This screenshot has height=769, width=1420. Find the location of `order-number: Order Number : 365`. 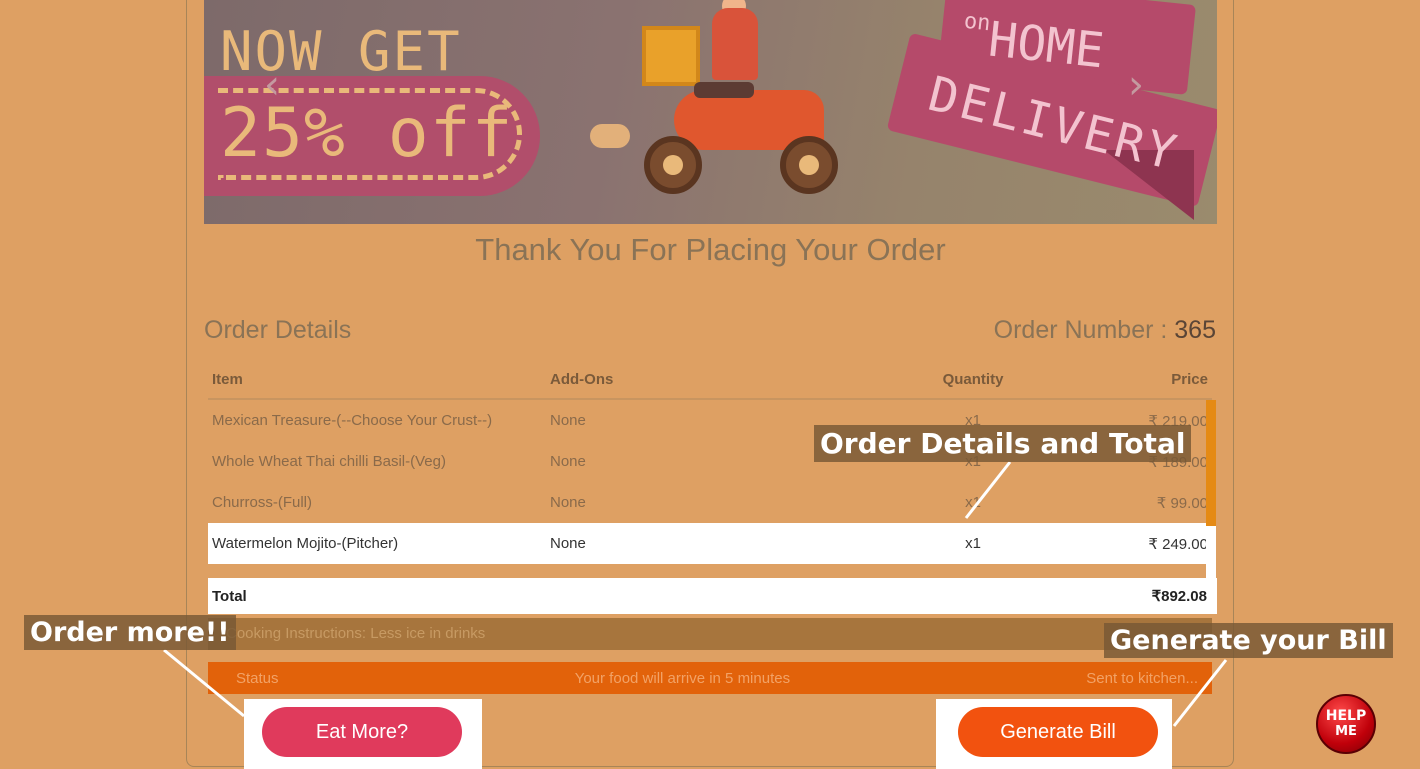

order-number: Order Number : 365 is located at coordinates (1105, 330).